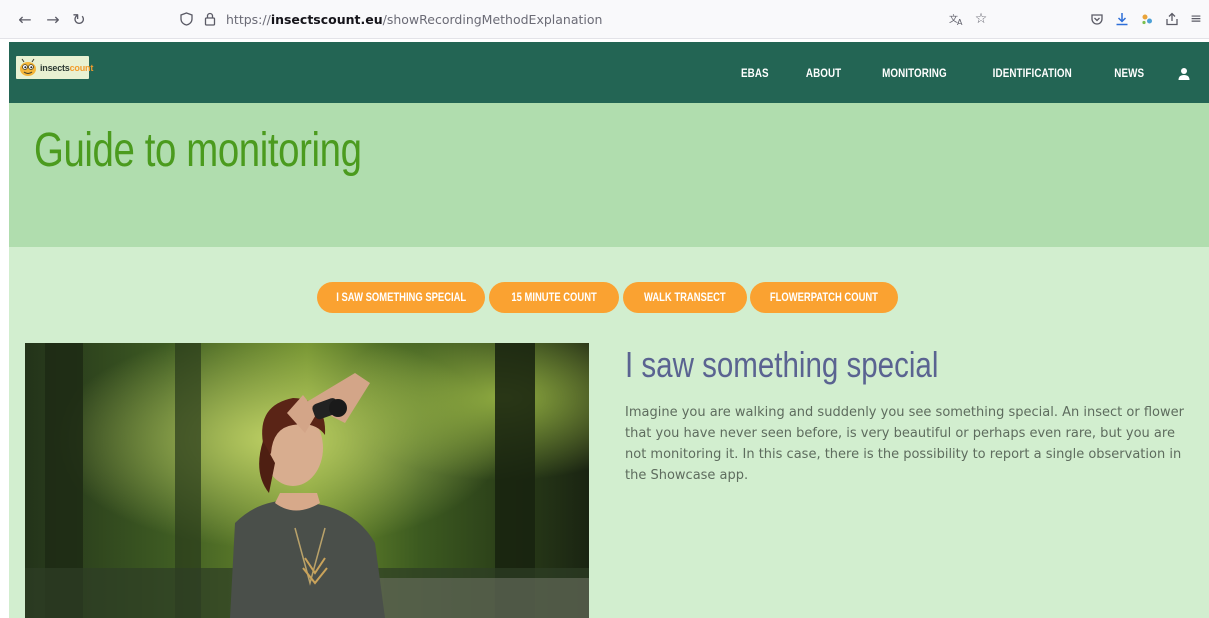 Image resolution: width=1209 pixels, height=618 pixels. I want to click on logo-text-insects: insects, so click(55, 67).